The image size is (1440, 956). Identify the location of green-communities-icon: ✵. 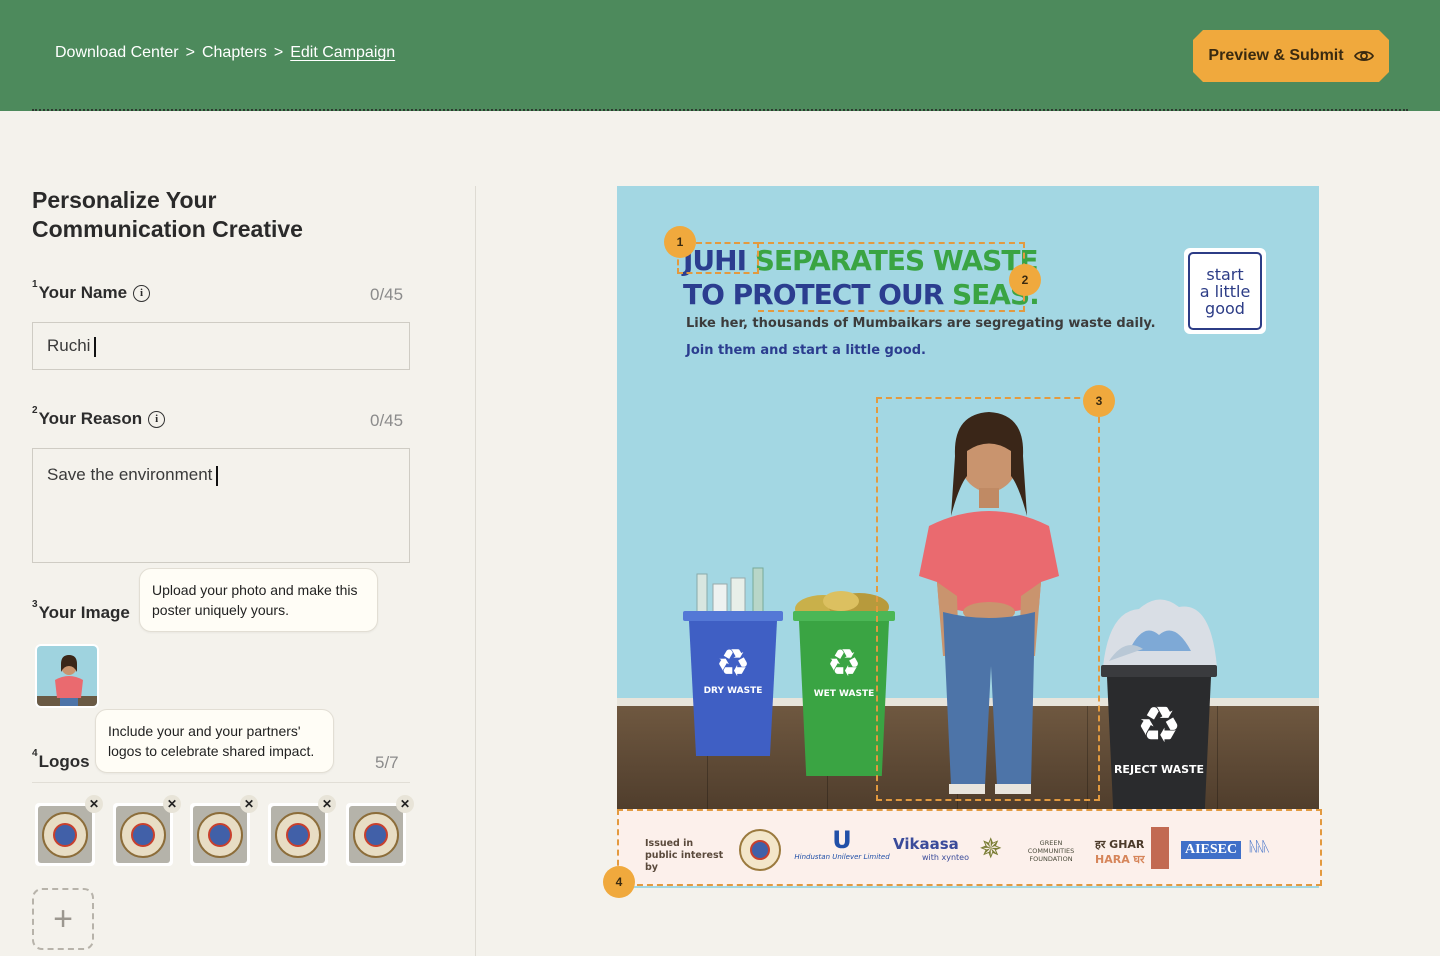
(991, 848).